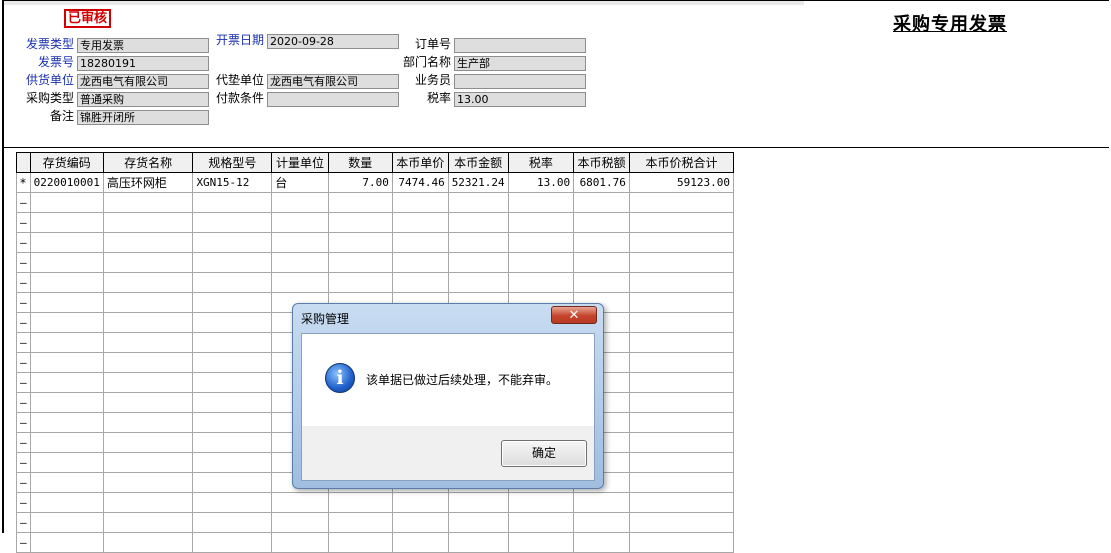  What do you see at coordinates (541, 162) in the screenshot?
I see `grid-header-col: 税率` at bounding box center [541, 162].